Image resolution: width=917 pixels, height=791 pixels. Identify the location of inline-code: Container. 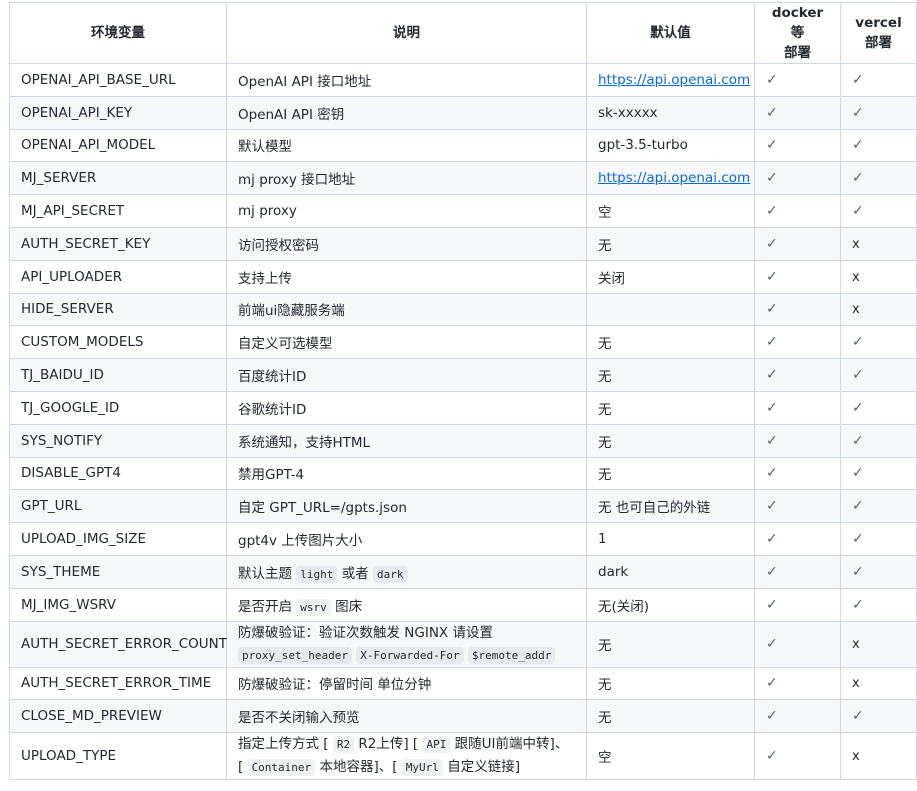
(282, 767).